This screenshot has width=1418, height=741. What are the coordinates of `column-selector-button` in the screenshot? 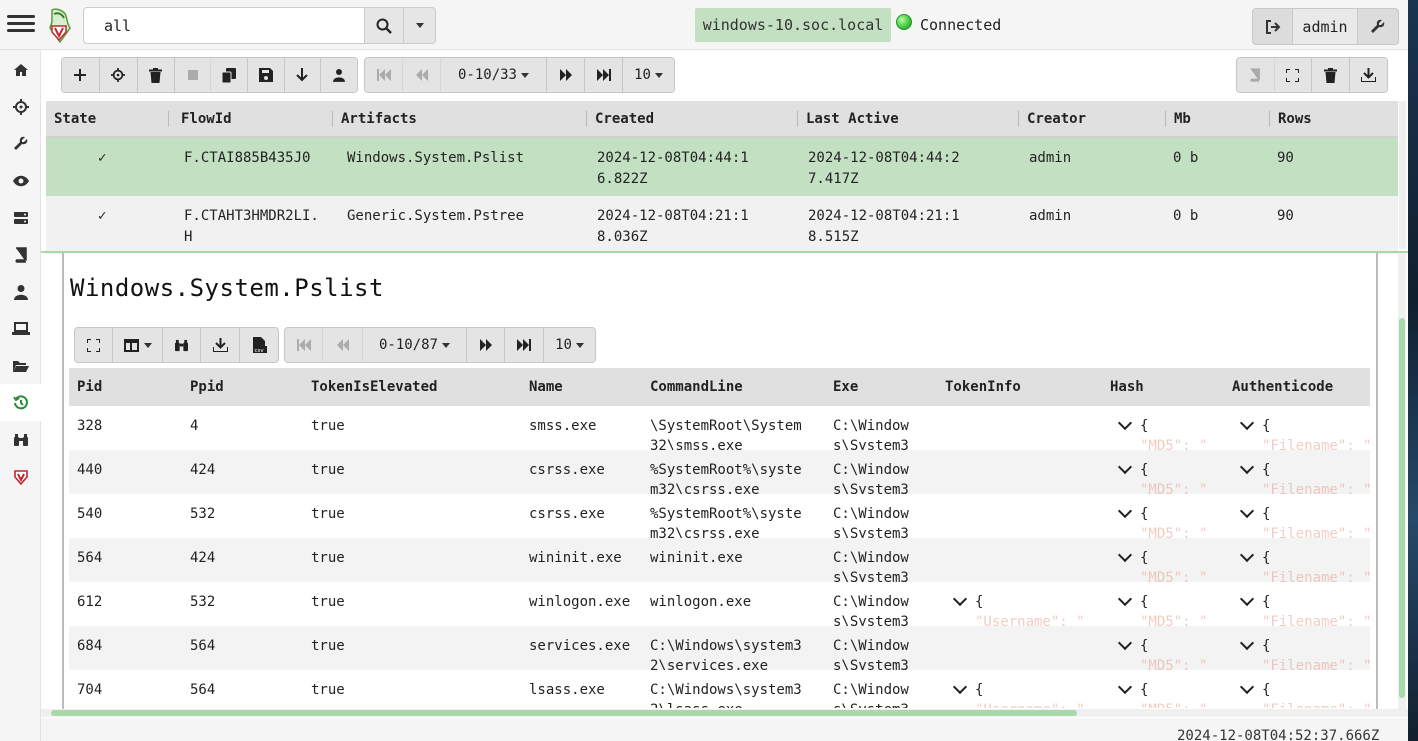 It's located at (138, 345).